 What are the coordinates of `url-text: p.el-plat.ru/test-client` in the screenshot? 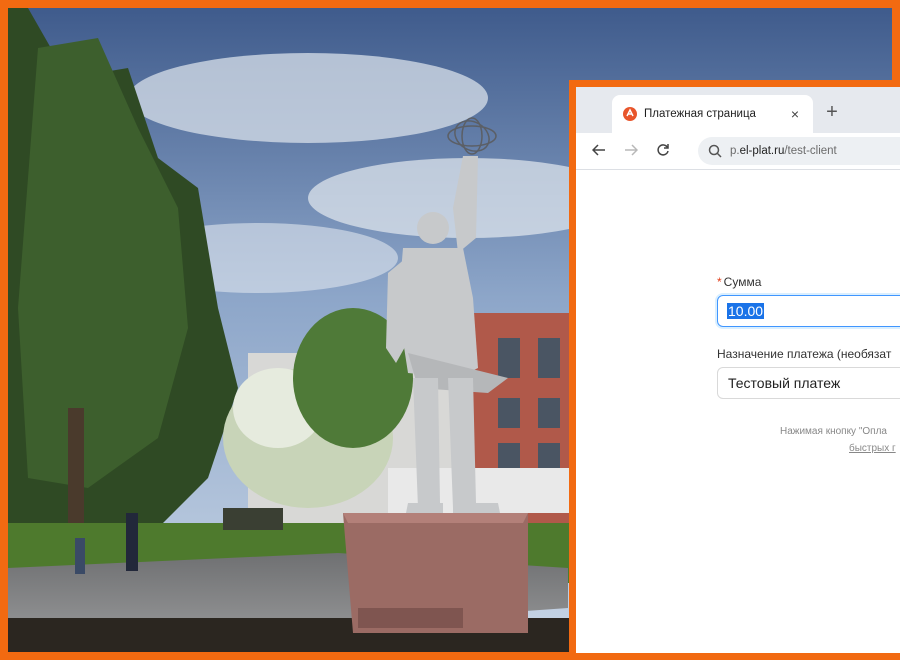 It's located at (783, 151).